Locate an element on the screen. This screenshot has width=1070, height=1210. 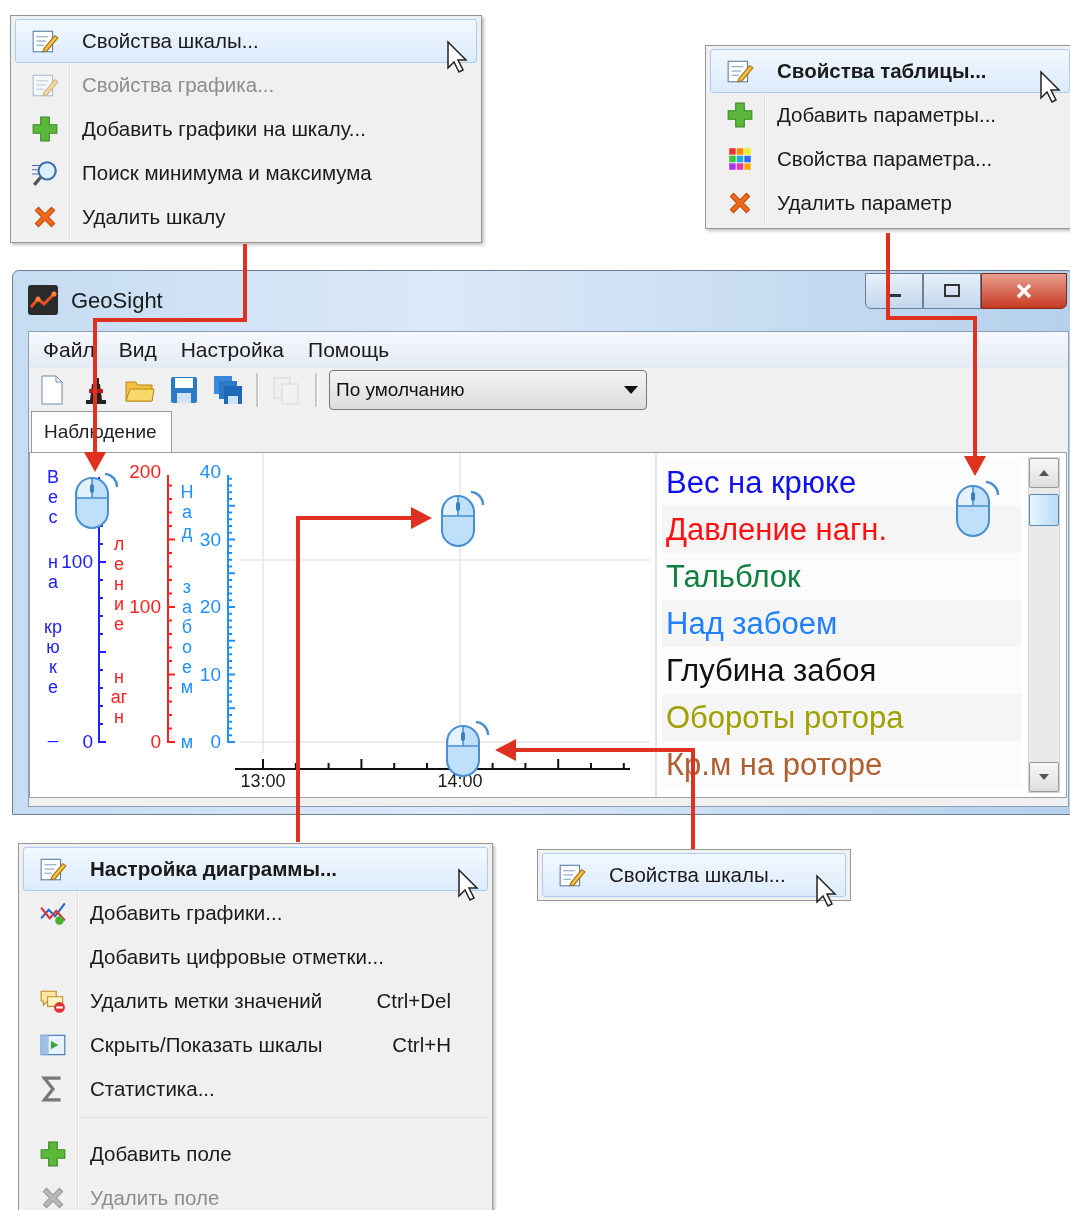
time-label: 14:00 is located at coordinates (460, 781).